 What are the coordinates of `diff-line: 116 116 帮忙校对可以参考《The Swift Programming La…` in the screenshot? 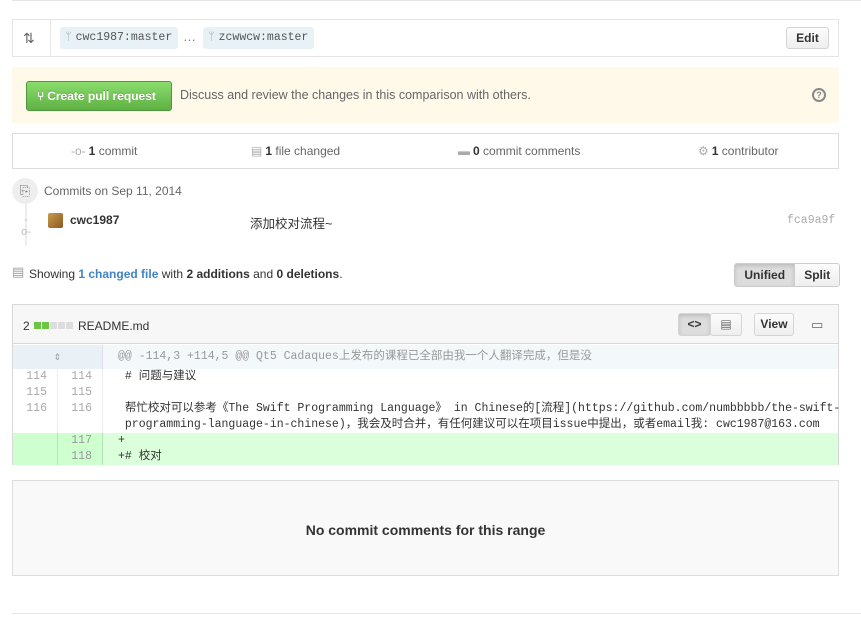 It's located at (427, 417).